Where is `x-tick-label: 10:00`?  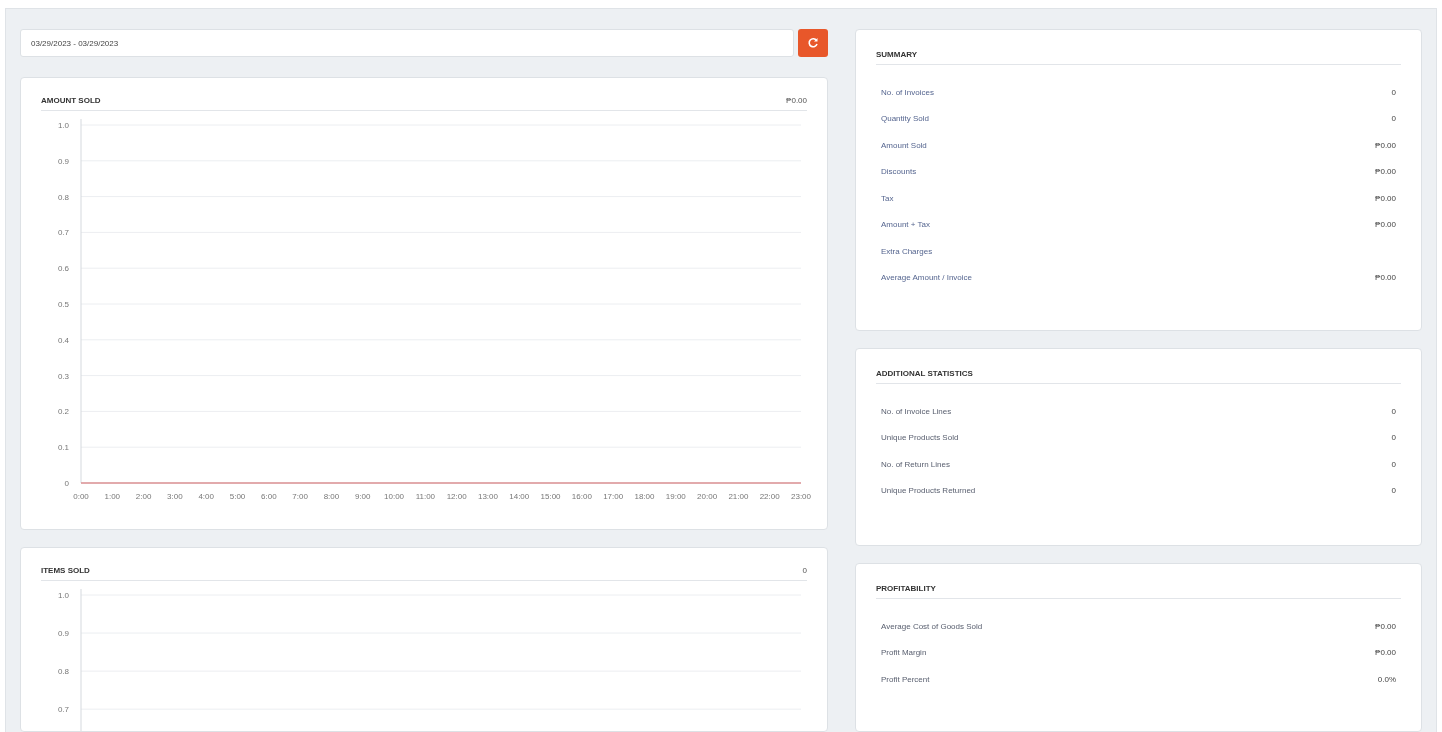 x-tick-label: 10:00 is located at coordinates (394, 496).